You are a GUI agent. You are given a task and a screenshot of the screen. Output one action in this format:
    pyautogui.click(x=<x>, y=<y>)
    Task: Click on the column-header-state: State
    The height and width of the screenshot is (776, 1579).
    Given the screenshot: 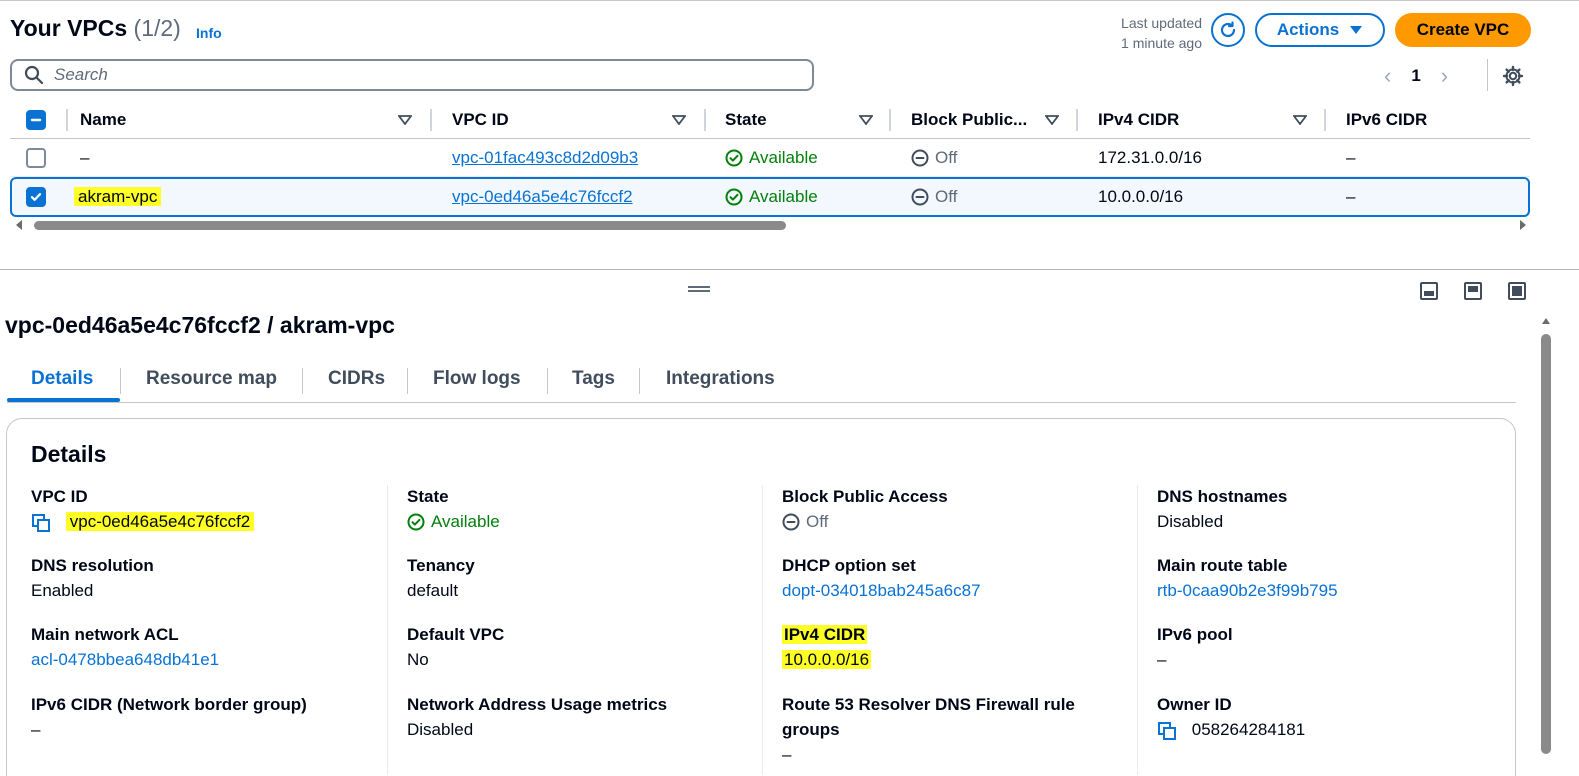 What is the action you would take?
    pyautogui.click(x=746, y=120)
    